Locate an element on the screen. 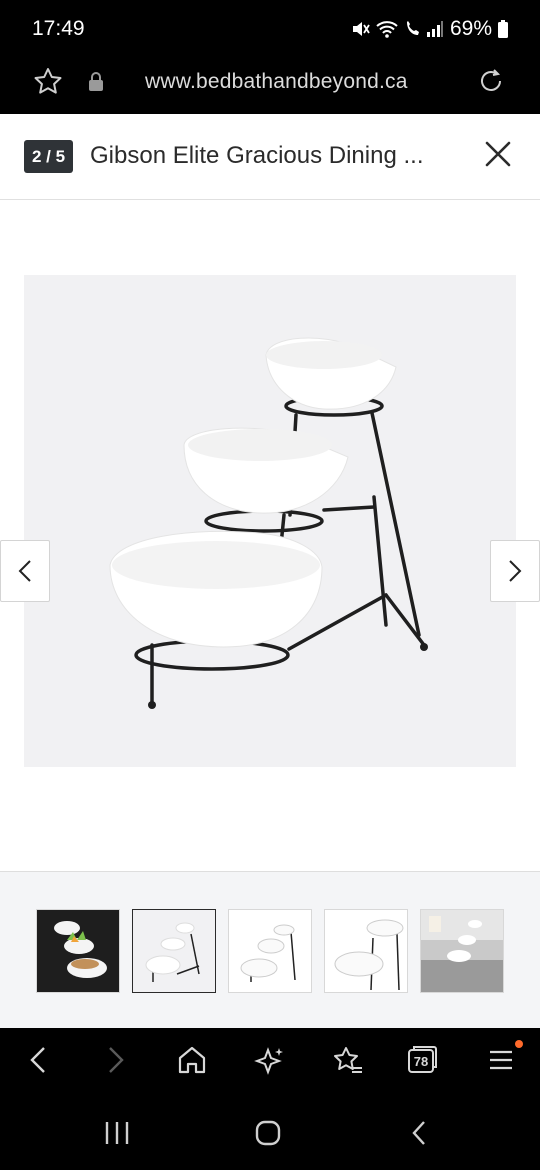  tiered-bowls-front-thumbnail is located at coordinates (270, 951).